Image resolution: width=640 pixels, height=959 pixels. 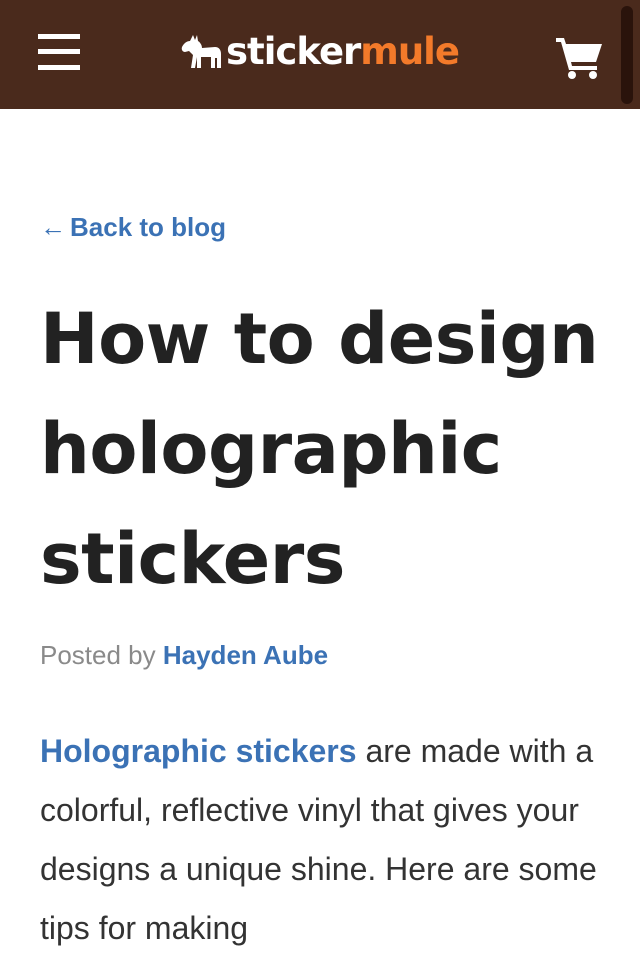 What do you see at coordinates (59, 52) in the screenshot?
I see `menu-icon` at bounding box center [59, 52].